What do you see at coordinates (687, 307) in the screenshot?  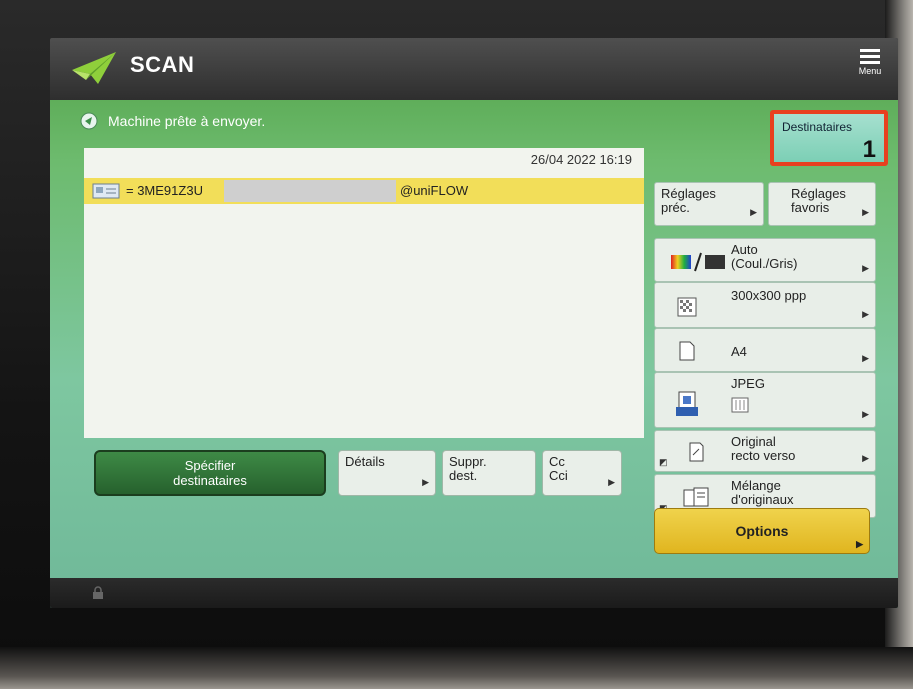 I see `resolution-icon` at bounding box center [687, 307].